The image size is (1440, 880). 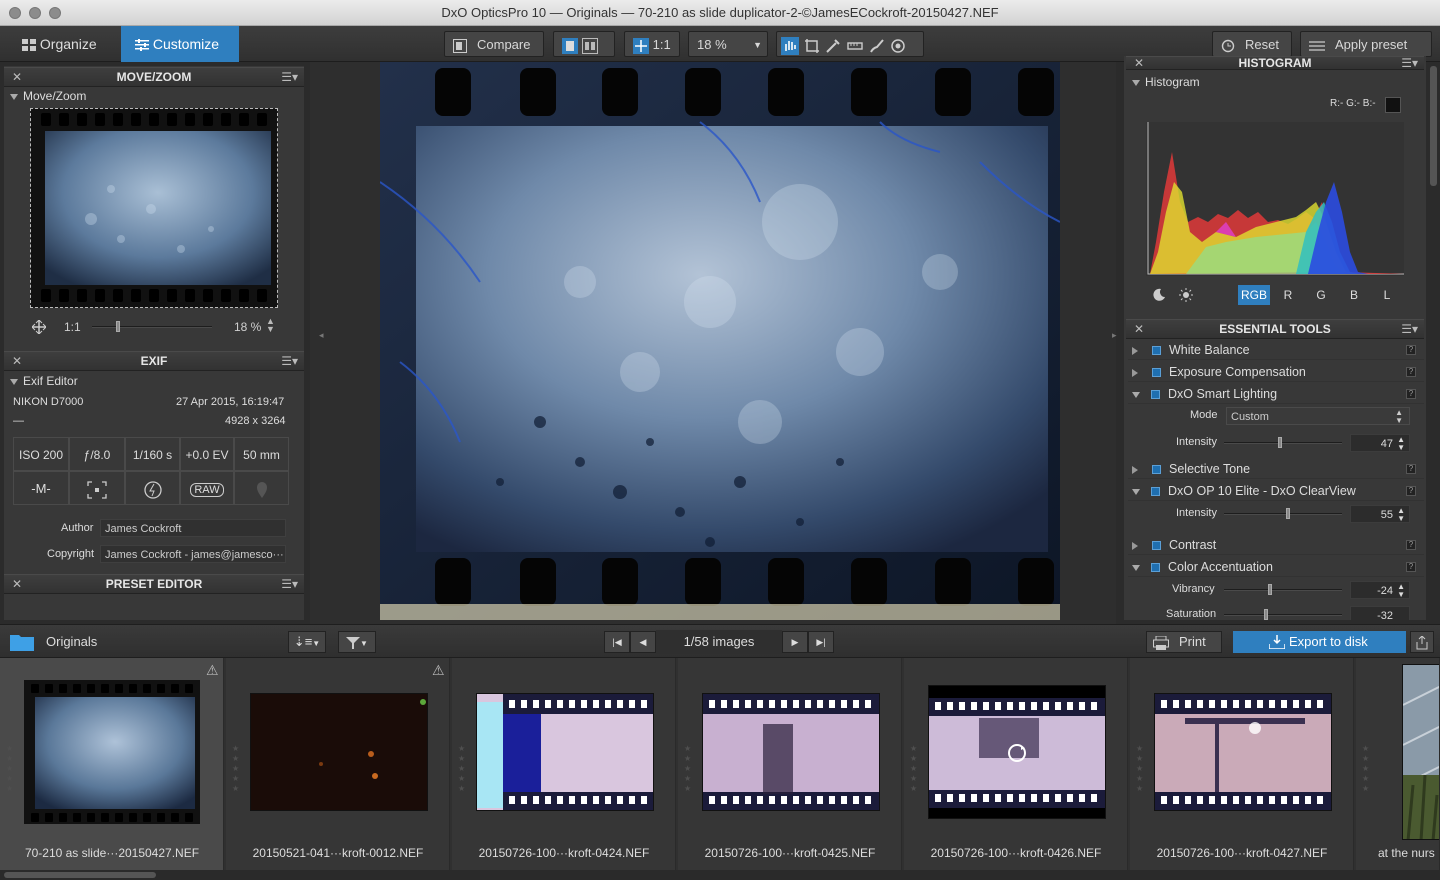 I want to click on shadow-clip-icon, so click(x=1159, y=296).